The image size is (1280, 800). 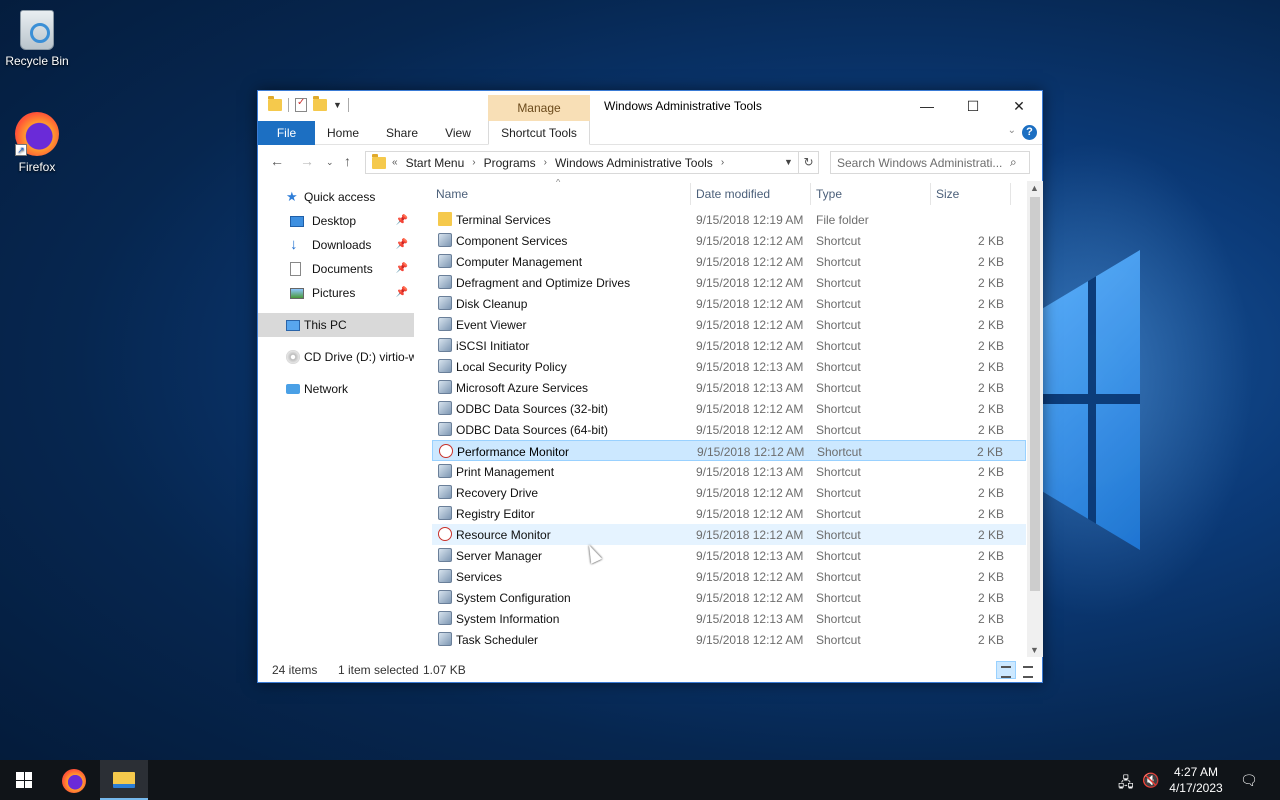 What do you see at coordinates (277, 161) in the screenshot?
I see `back-arrow-icon: ←` at bounding box center [277, 161].